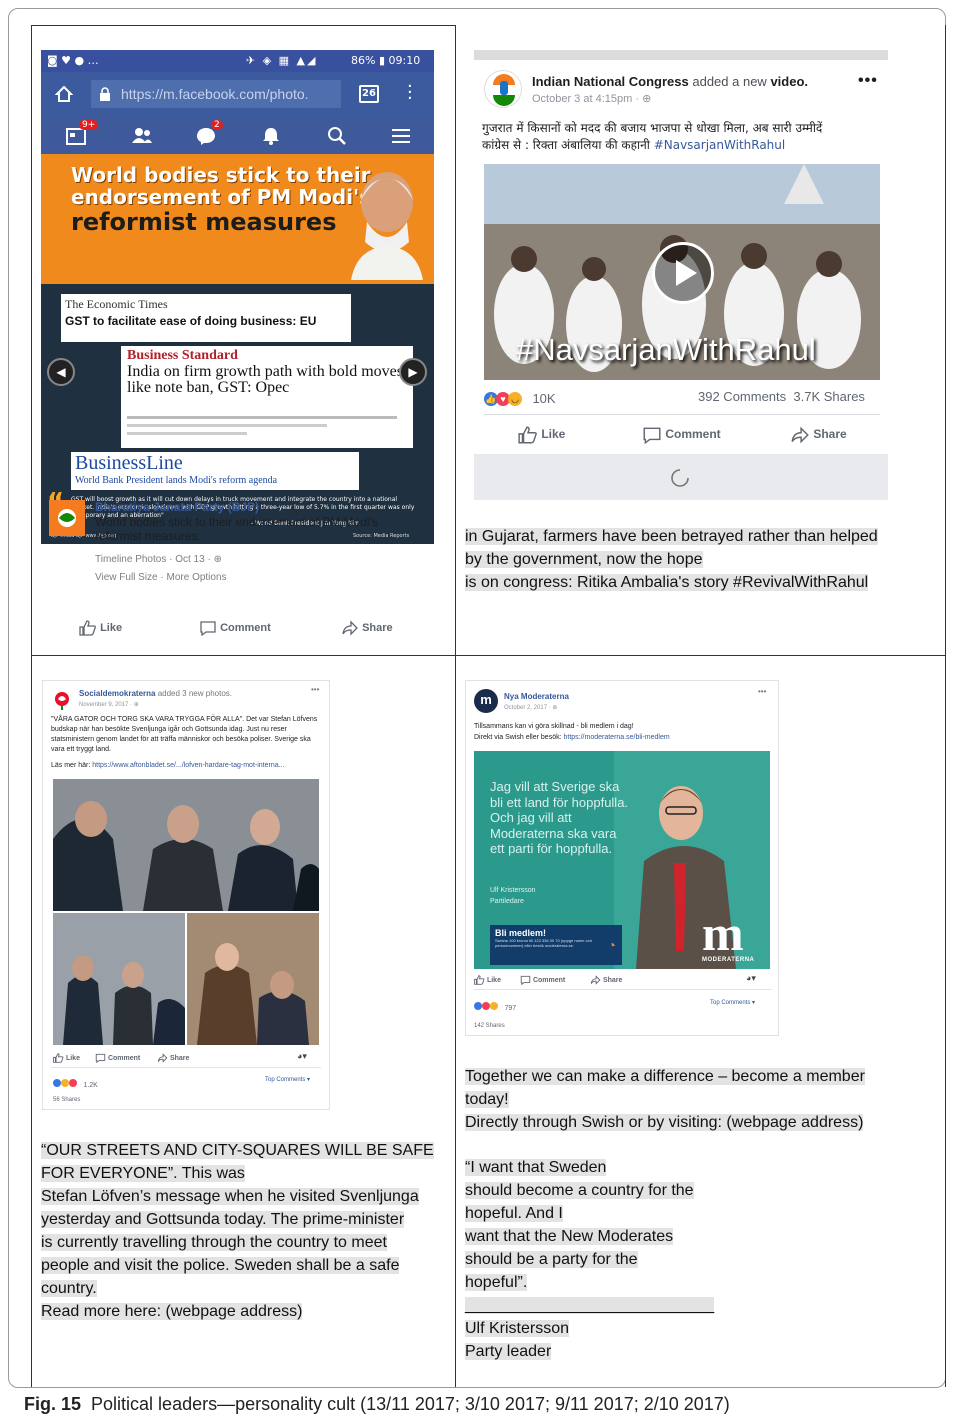 This screenshot has width=955, height=1426. What do you see at coordinates (486, 701) in the screenshot?
I see `moderaterna-avatar: m` at bounding box center [486, 701].